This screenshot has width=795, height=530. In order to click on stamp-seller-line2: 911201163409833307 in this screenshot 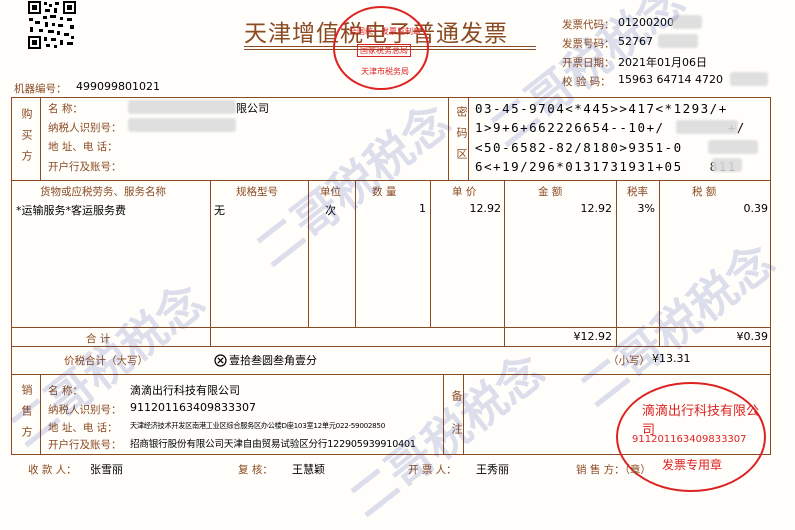, I will do `click(689, 439)`.